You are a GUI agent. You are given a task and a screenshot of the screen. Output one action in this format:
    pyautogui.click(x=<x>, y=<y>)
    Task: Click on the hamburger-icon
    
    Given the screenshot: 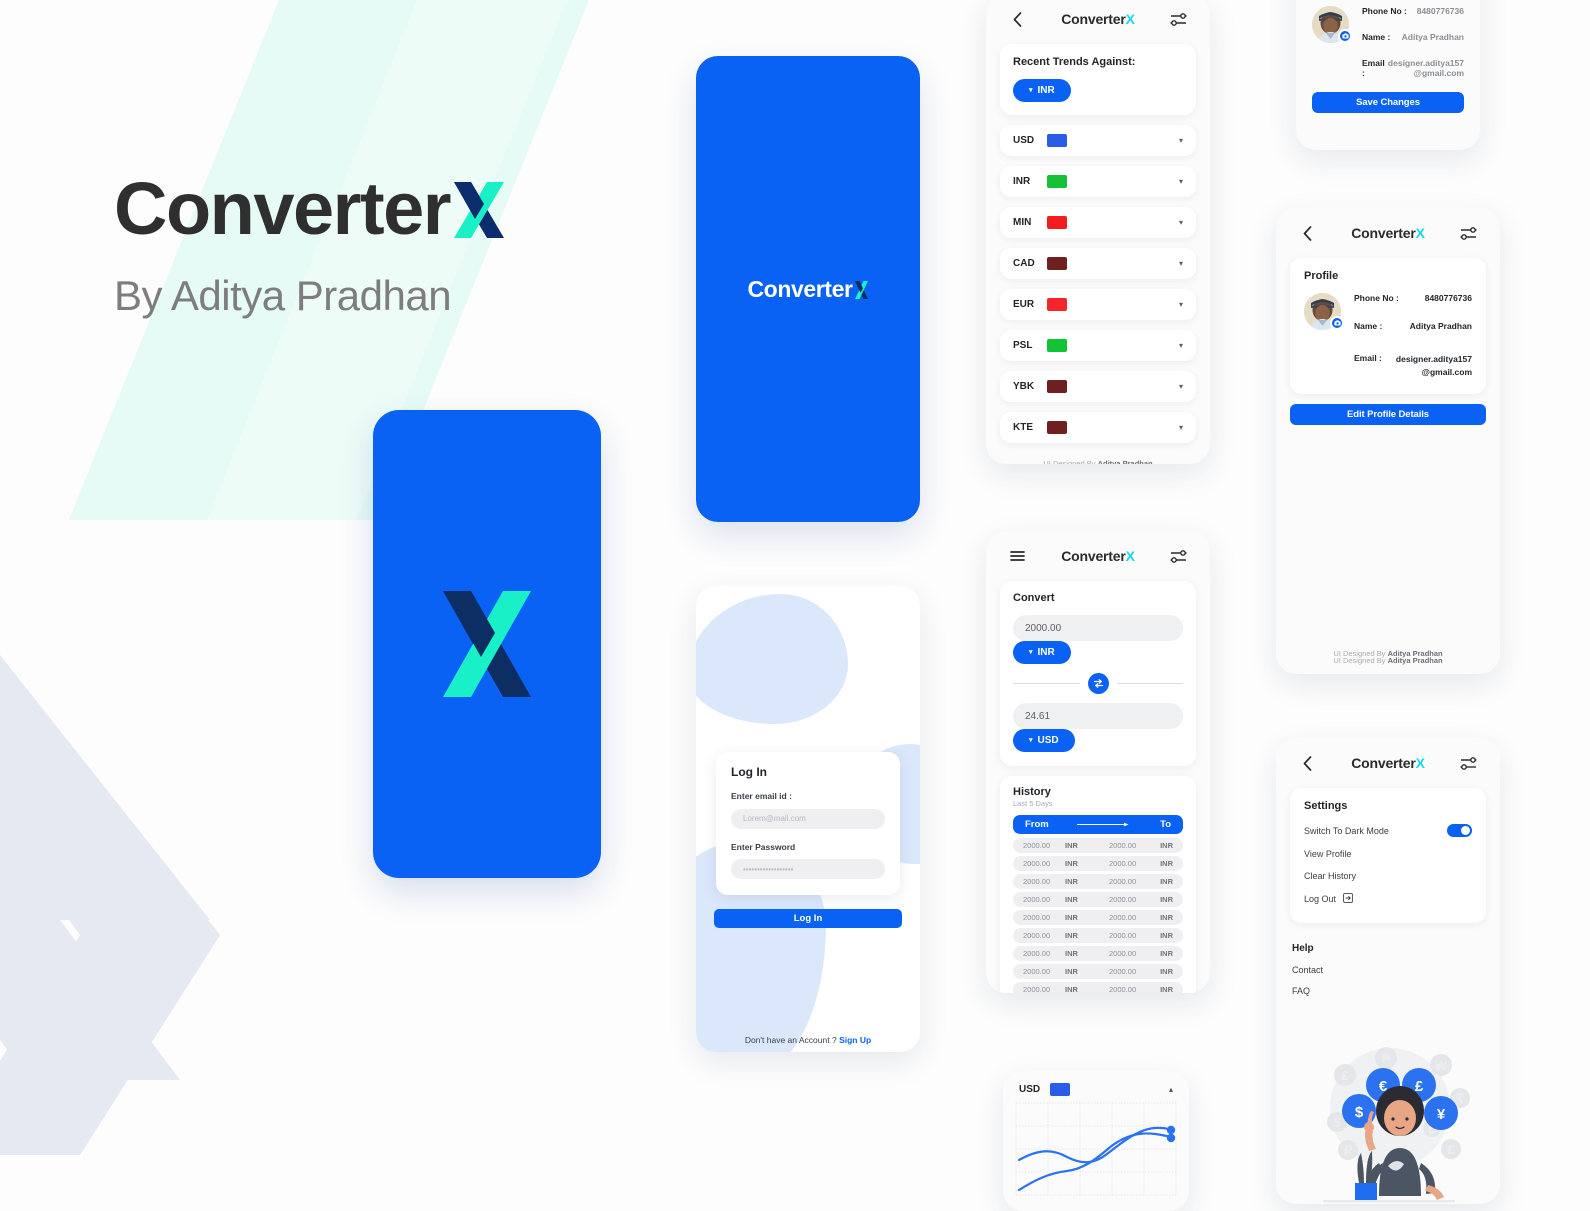 What is the action you would take?
    pyautogui.click(x=1017, y=556)
    